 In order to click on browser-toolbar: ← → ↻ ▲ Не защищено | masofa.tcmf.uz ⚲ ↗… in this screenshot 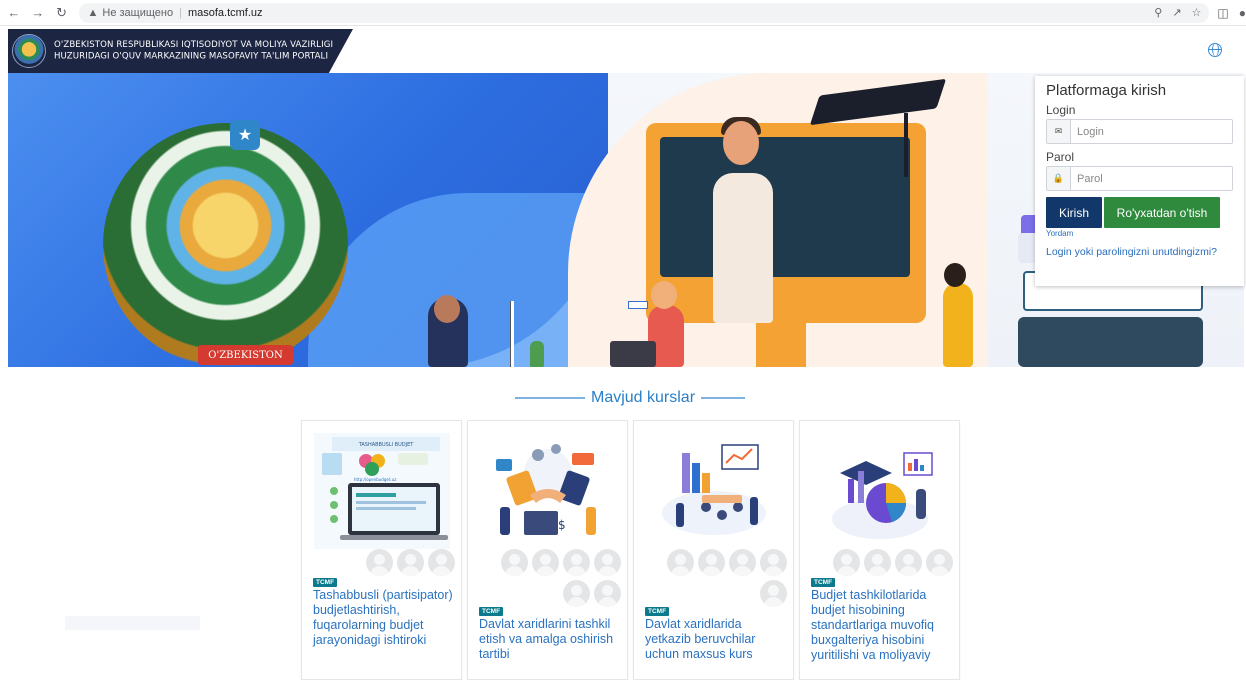, I will do `click(623, 13)`.